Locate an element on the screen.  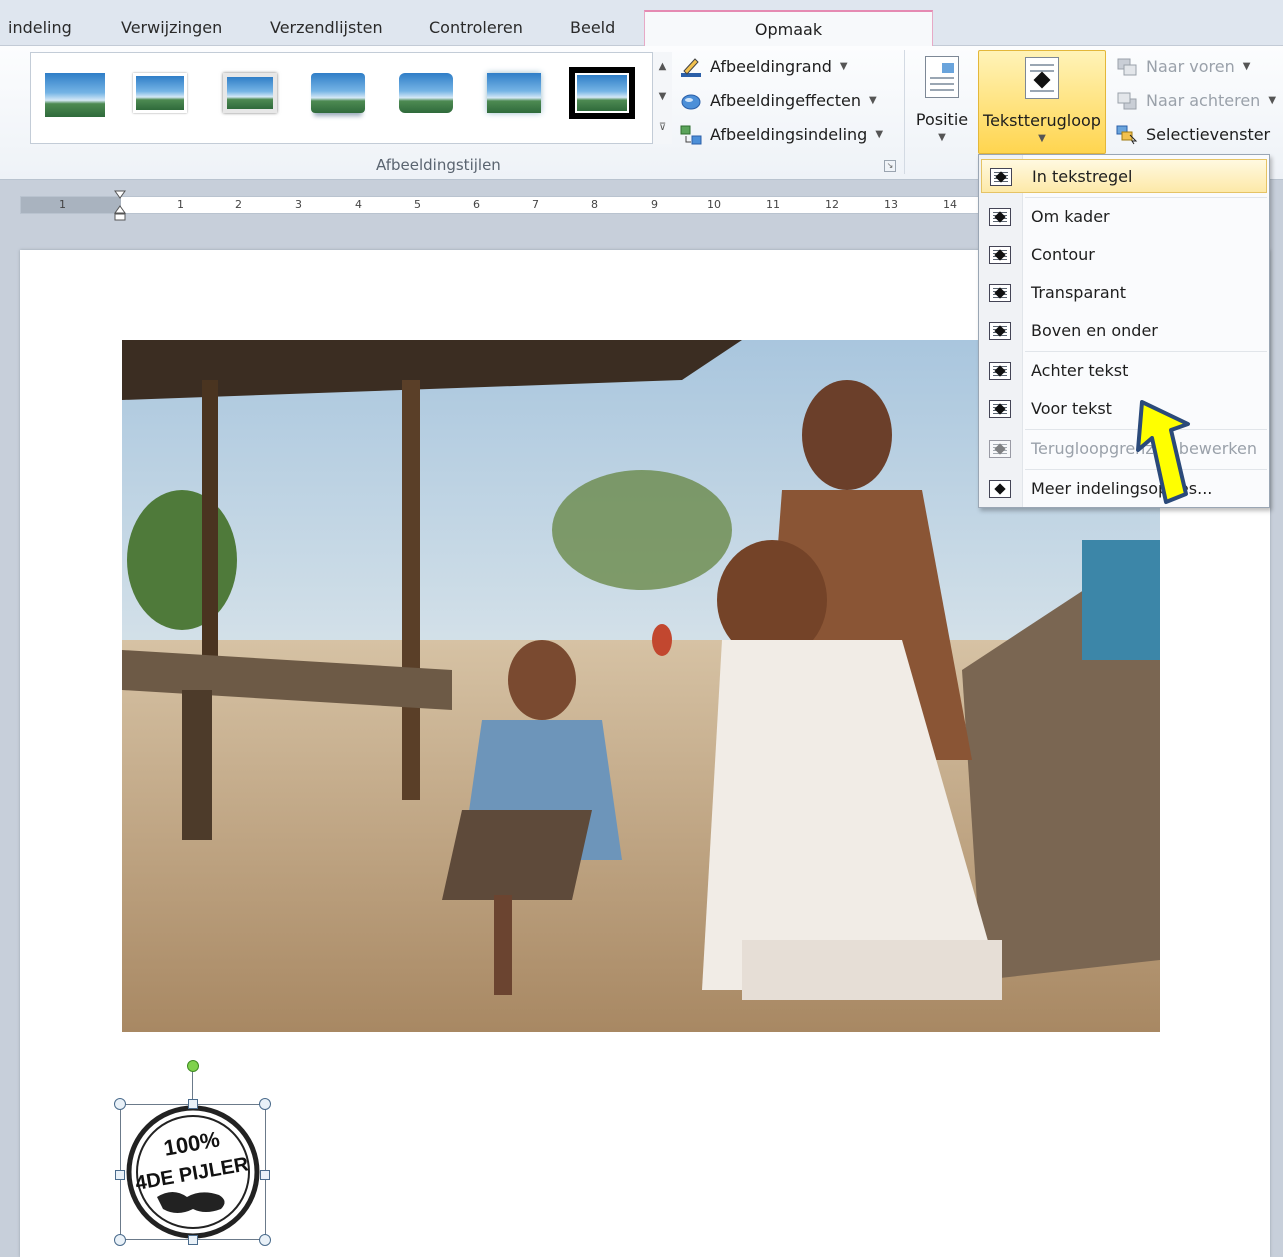
group-label-picture-styles: Afbeeldingstijlen is located at coordinates (438, 165).